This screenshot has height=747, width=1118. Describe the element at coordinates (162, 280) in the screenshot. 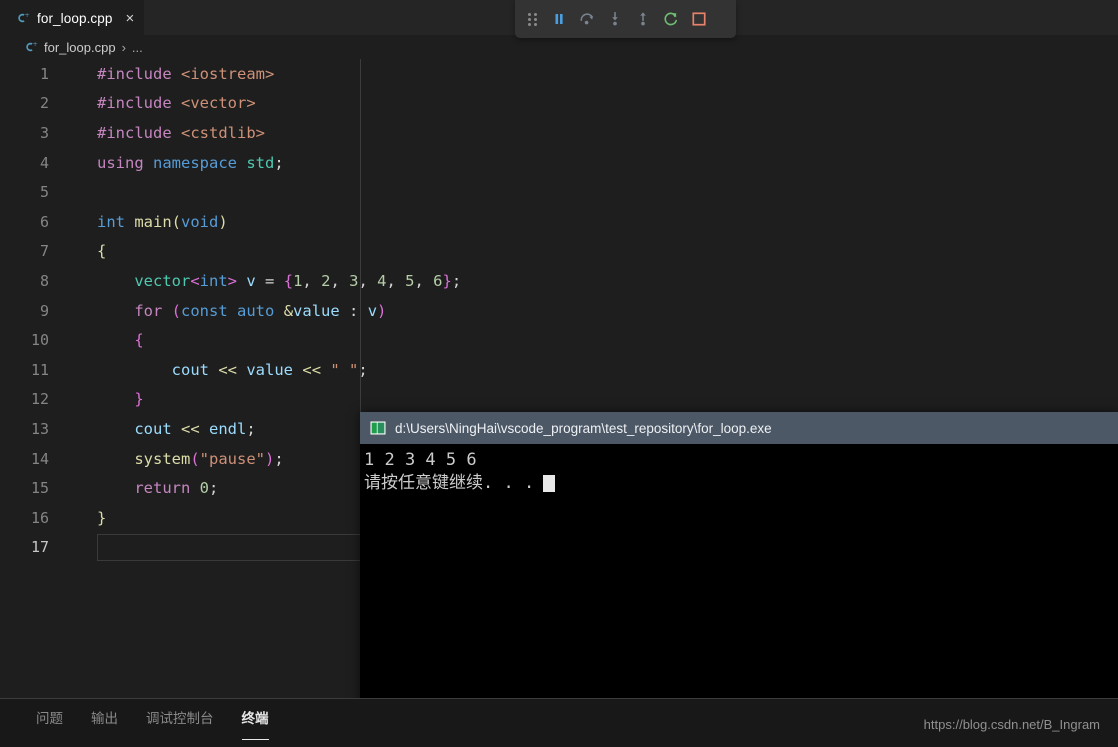

I see `code-token: vector` at that location.